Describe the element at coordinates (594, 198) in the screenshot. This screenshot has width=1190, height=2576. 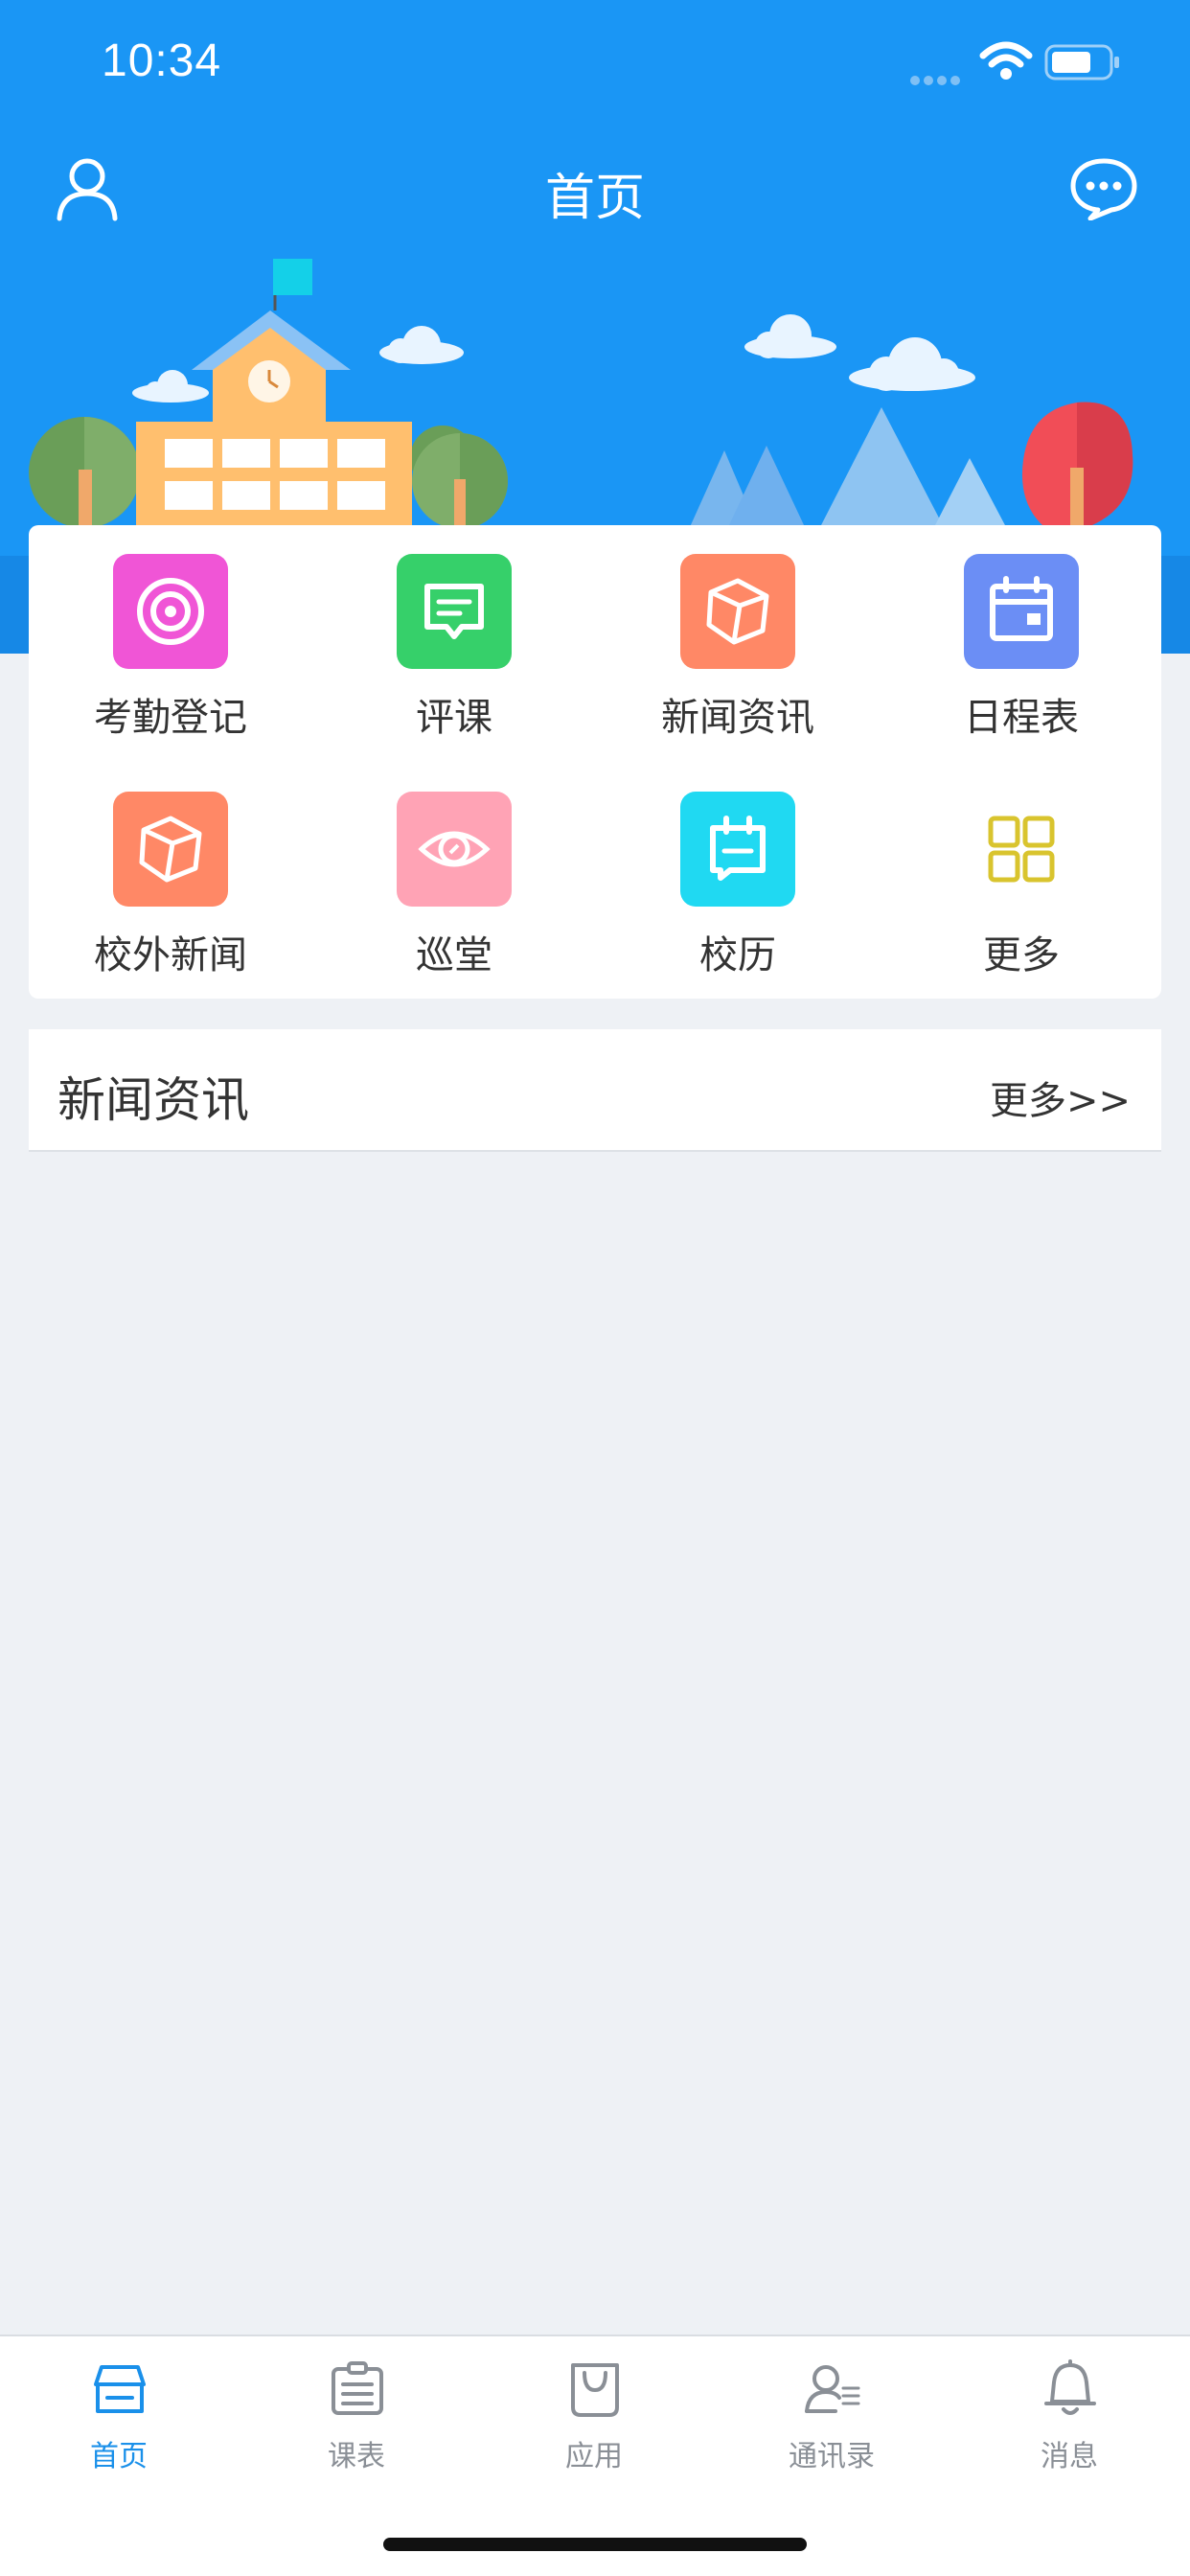
I see `page-title: 首页` at that location.